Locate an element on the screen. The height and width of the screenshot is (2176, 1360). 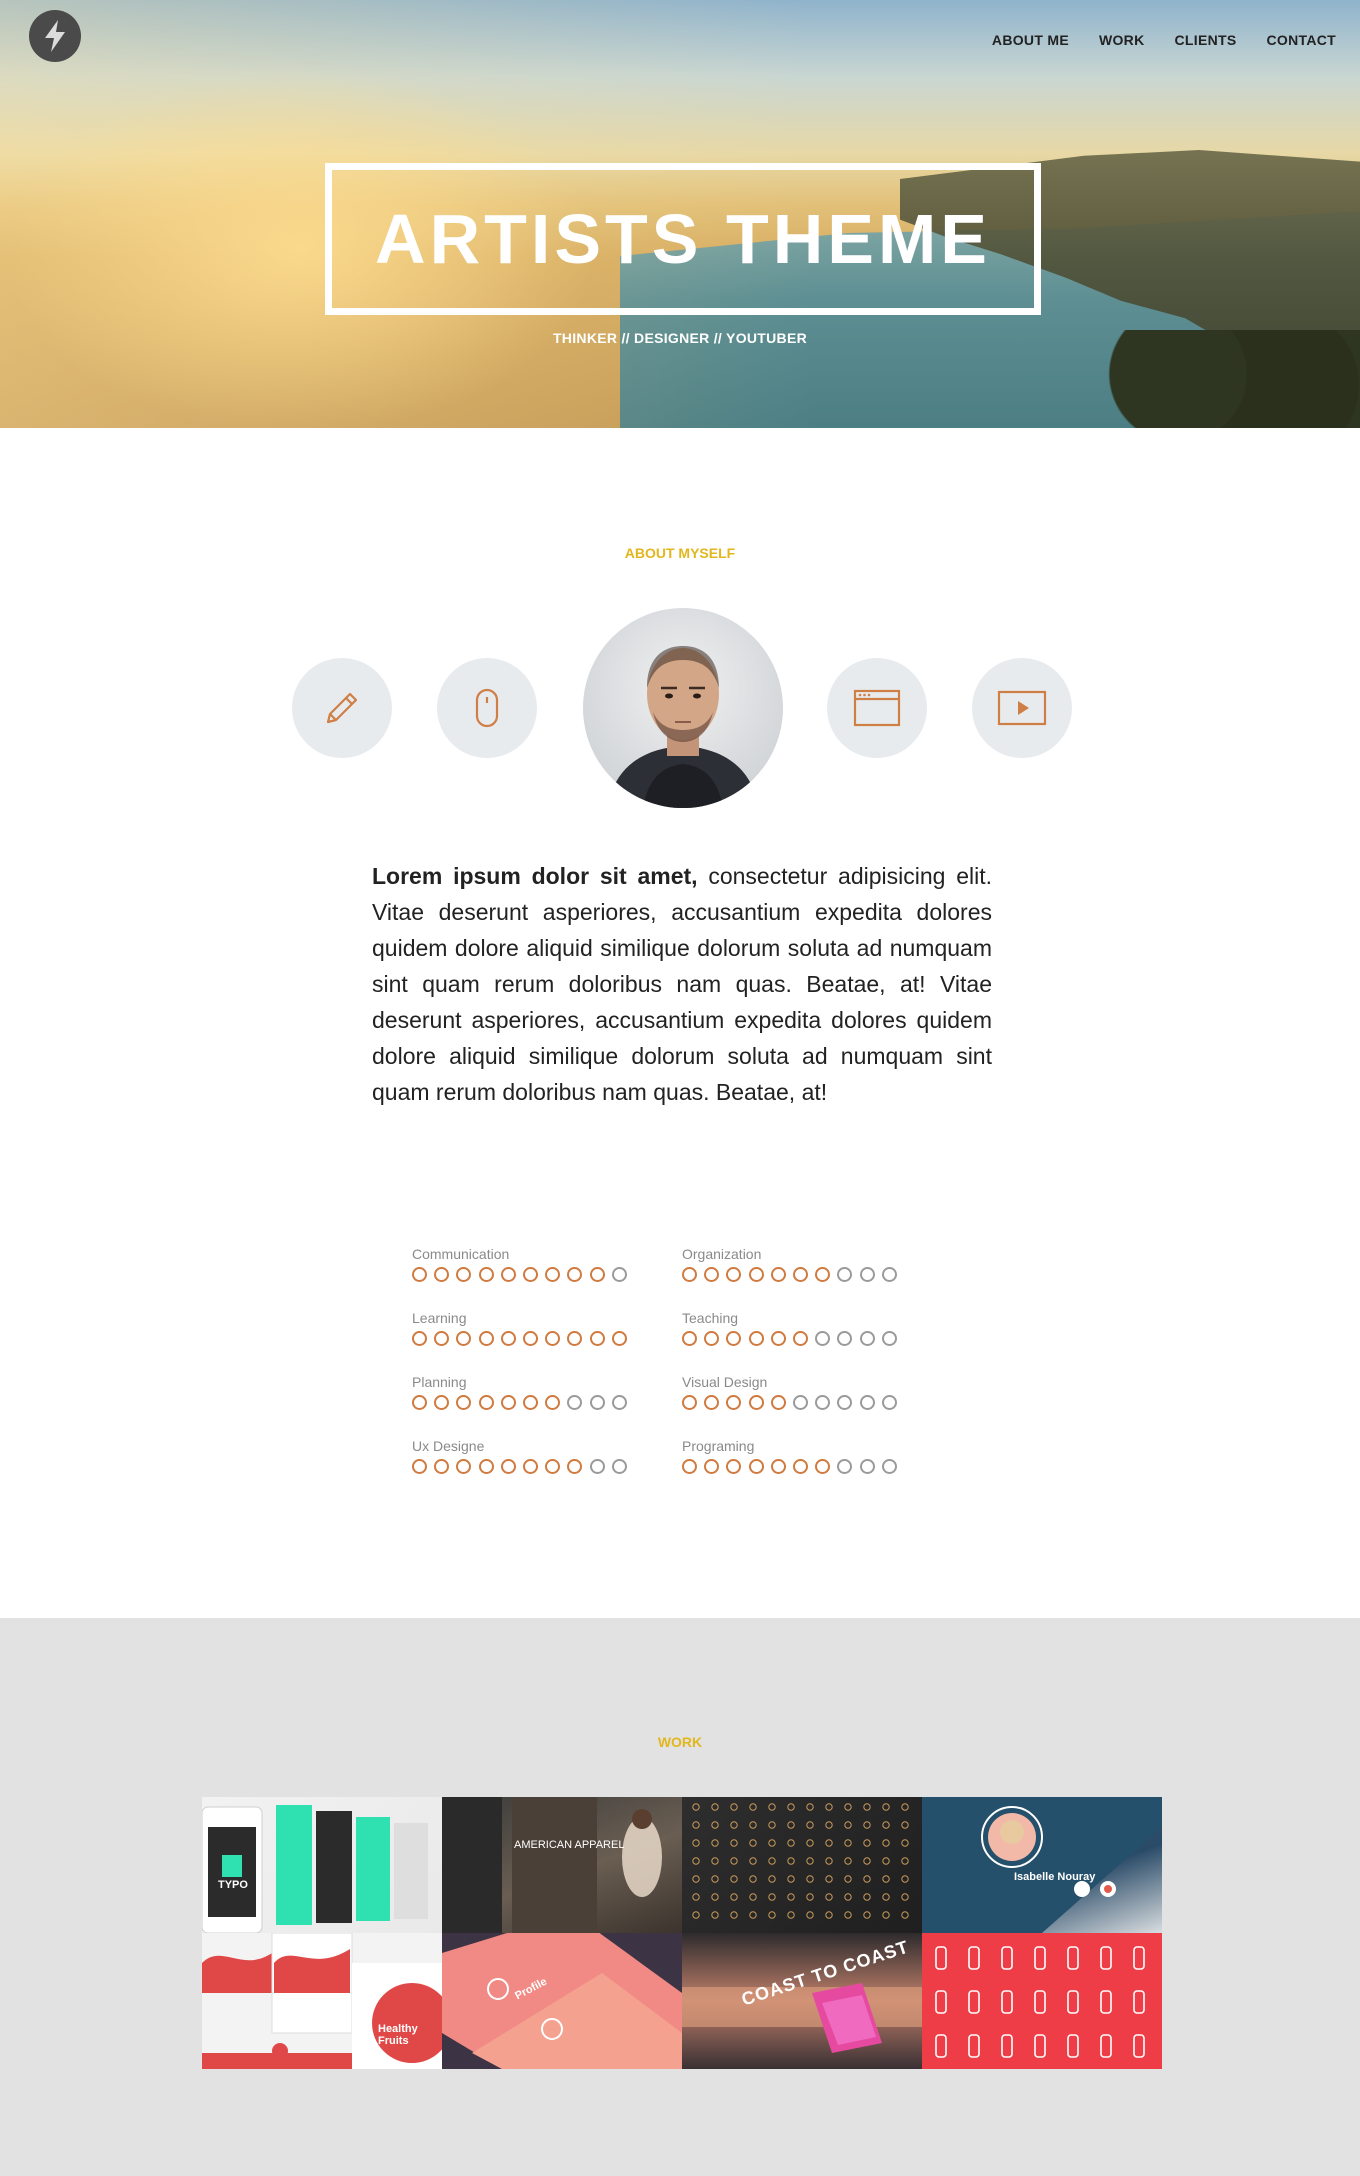
nav-work: WORK is located at coordinates (1122, 40).